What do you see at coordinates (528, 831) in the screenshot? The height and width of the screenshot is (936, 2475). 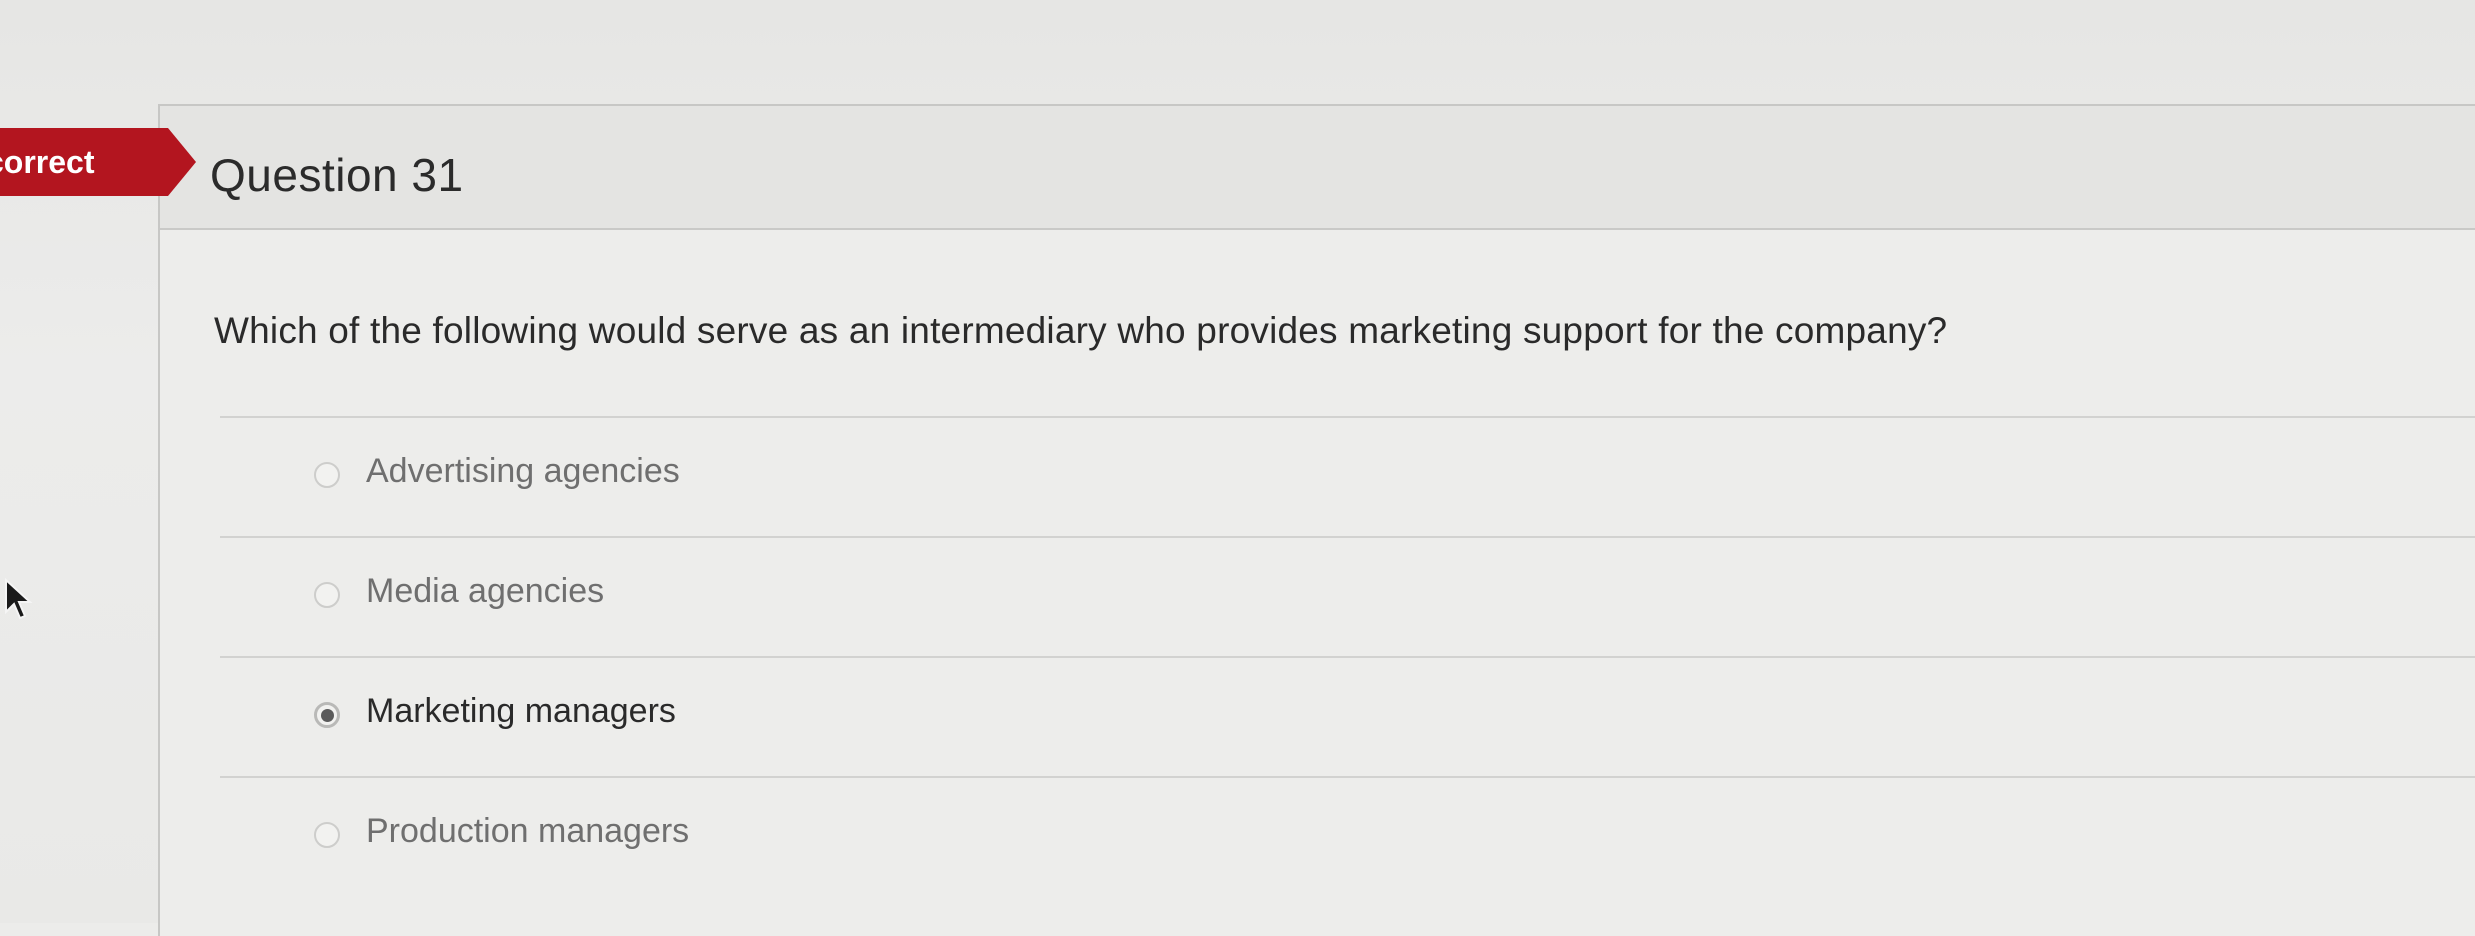 I see `answer-label: Production managers` at bounding box center [528, 831].